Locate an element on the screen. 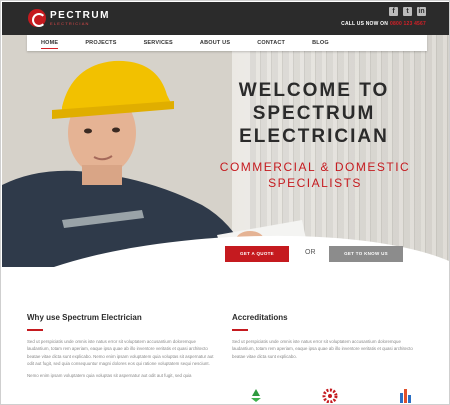  accreditations-heading: Accreditations is located at coordinates (260, 317).